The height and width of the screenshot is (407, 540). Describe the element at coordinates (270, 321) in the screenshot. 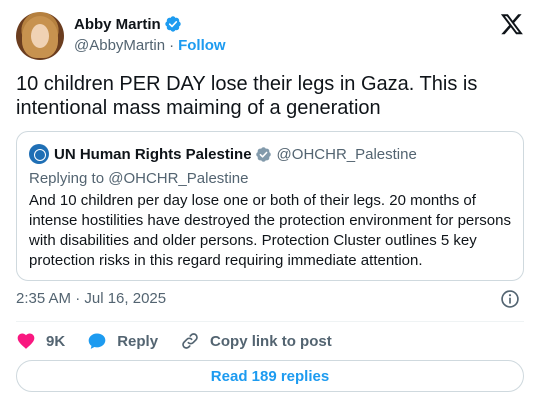

I see `divider` at that location.